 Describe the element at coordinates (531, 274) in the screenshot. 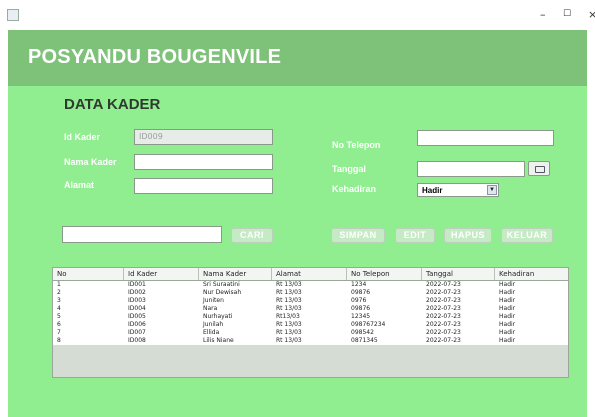

I see `column-header-kehadiran: Kehadiran` at that location.